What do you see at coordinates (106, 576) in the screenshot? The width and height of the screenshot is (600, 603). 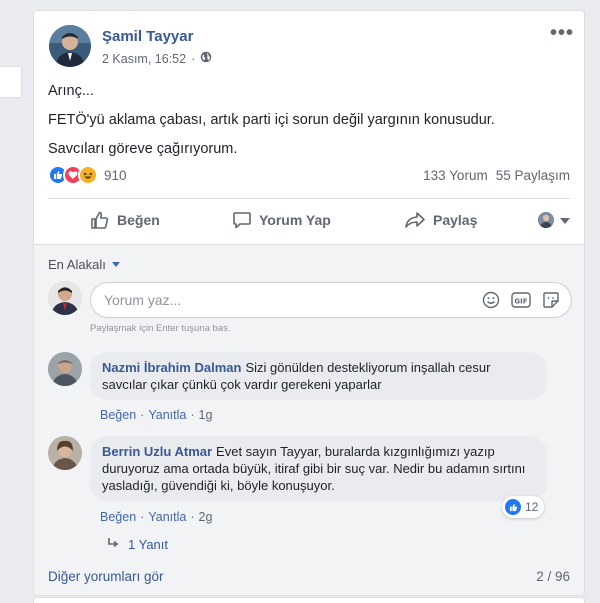 I see `more-comments-link: Diğer yorumları gör` at bounding box center [106, 576].